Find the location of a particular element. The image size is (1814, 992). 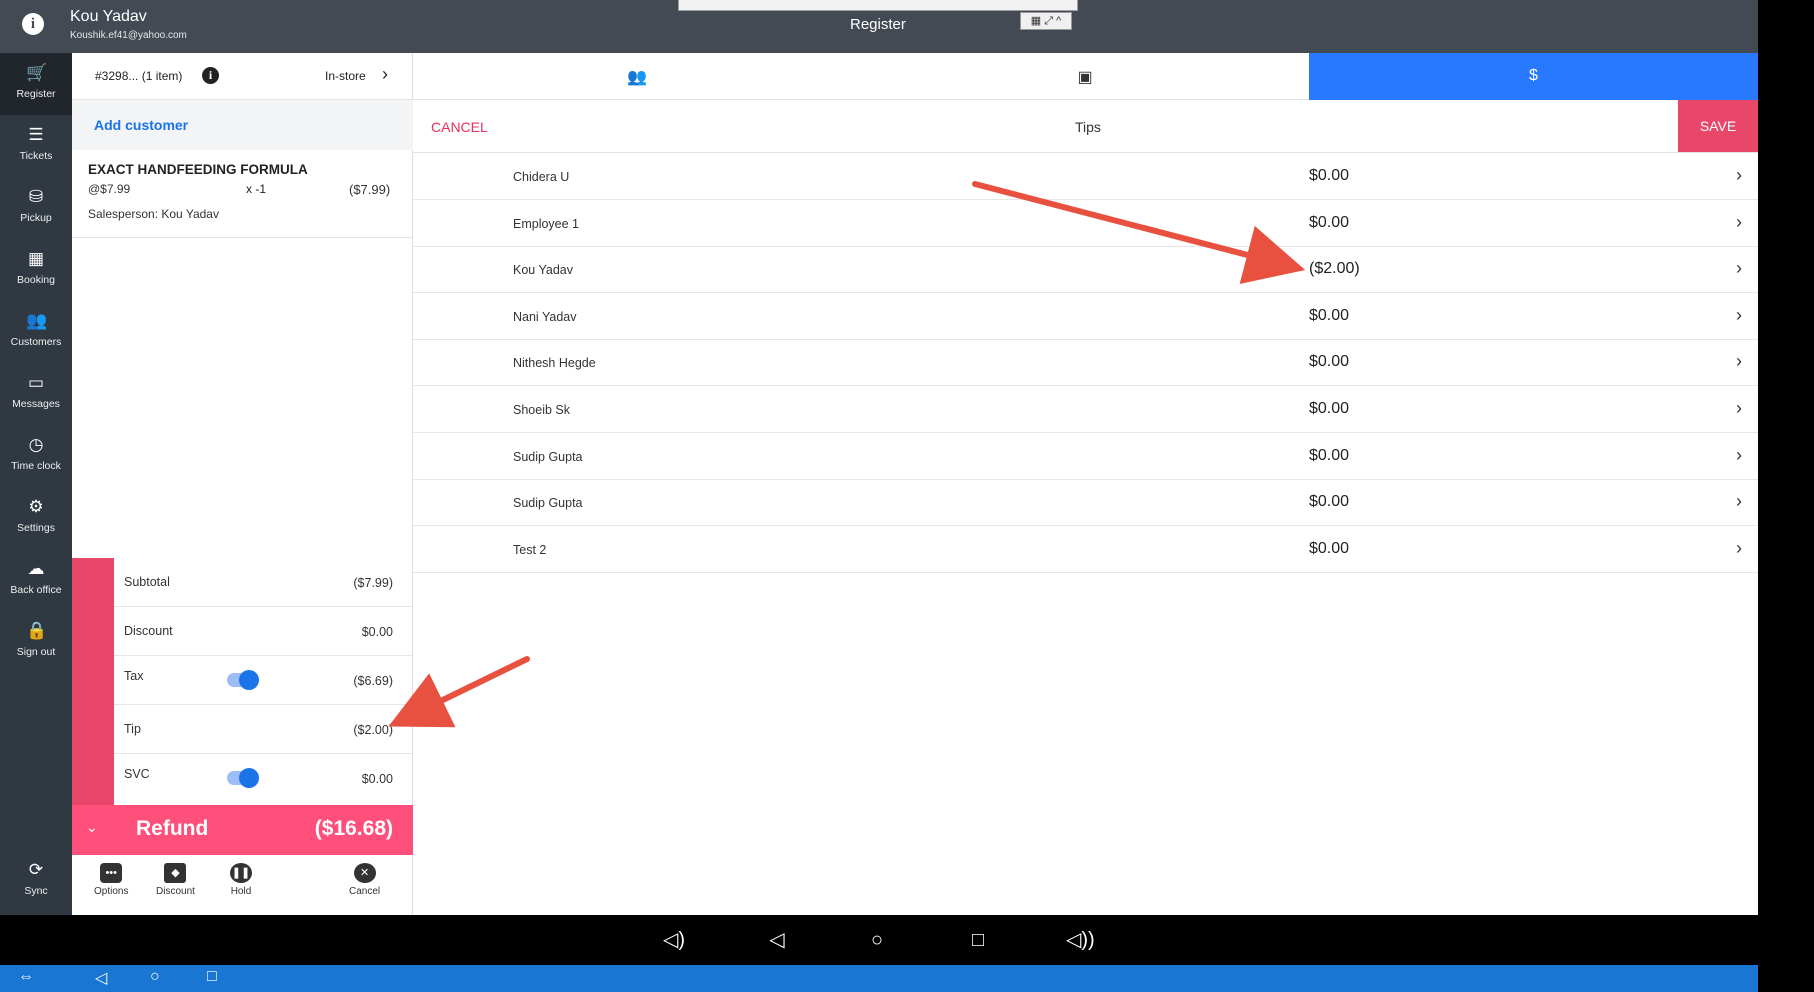

ticket-header: #3298... (1 item) i In-store › is located at coordinates (242, 76).